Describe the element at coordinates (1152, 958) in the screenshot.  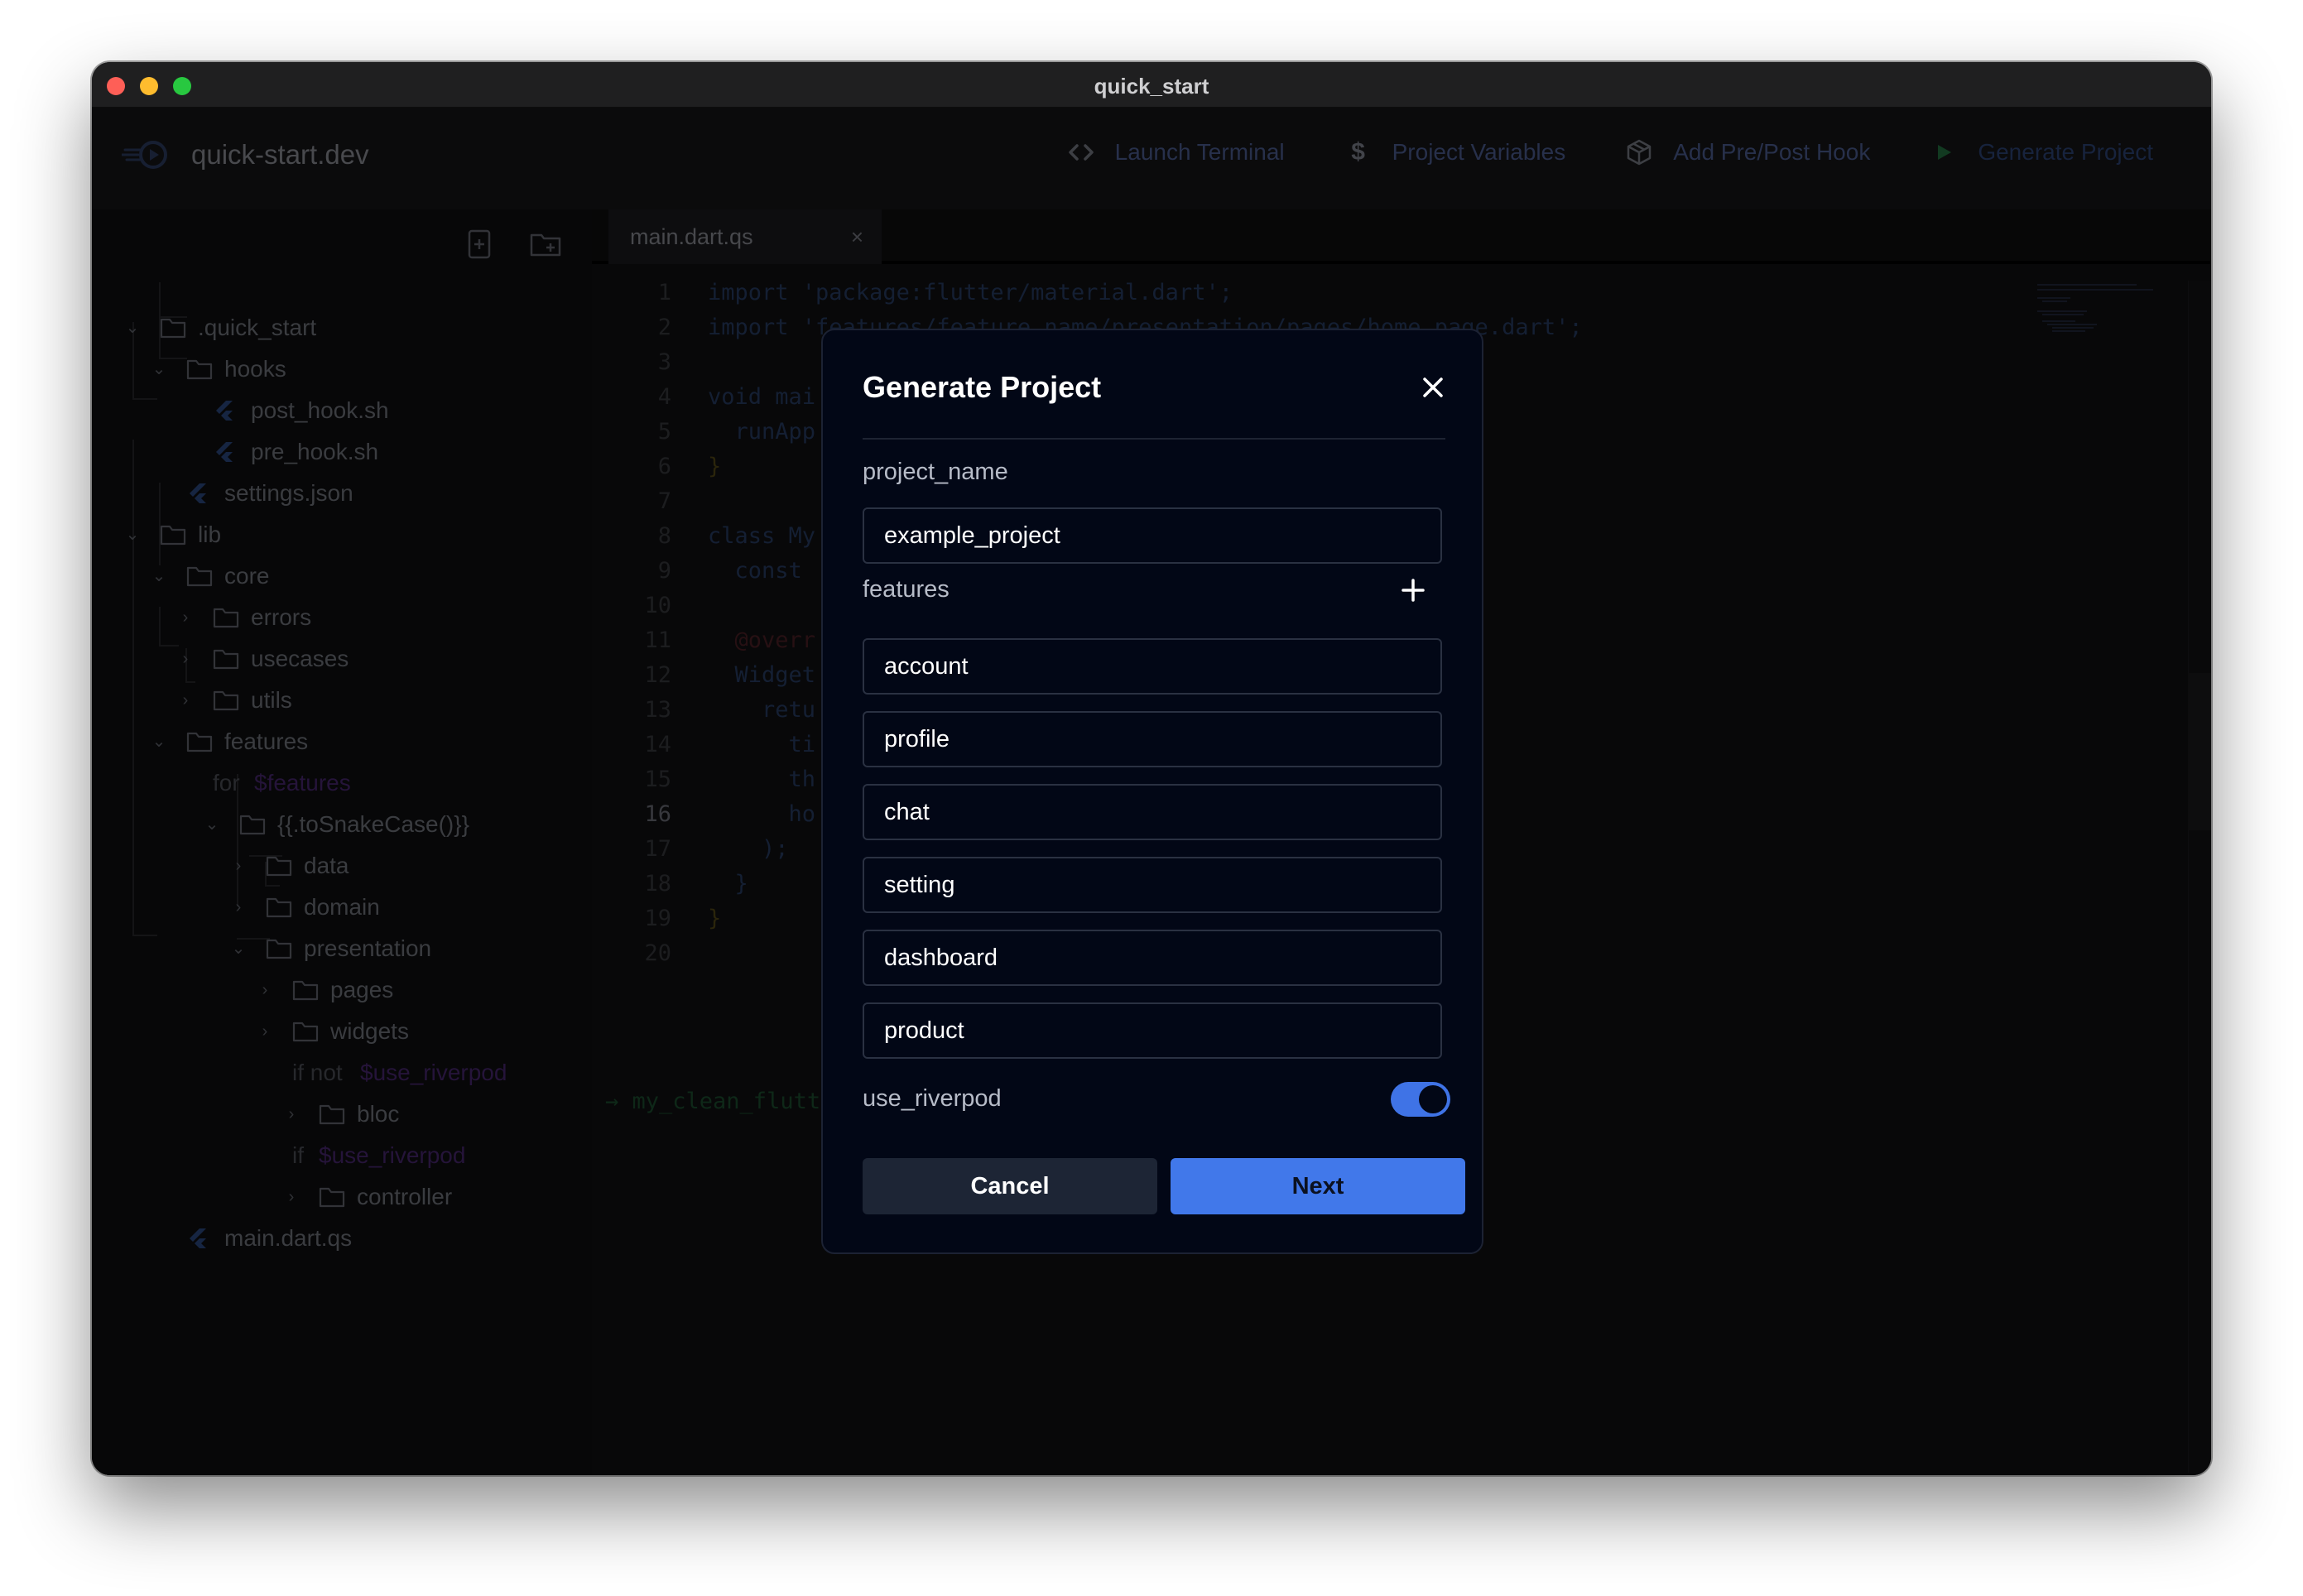
I see `feature-input: dashboard` at that location.